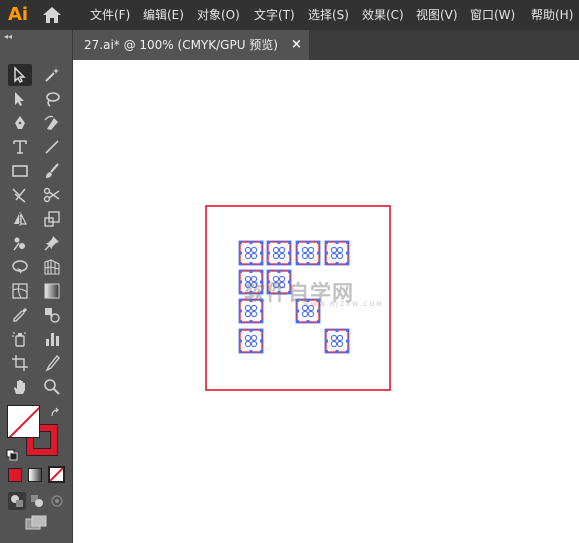 This screenshot has width=579, height=543. What do you see at coordinates (18, 14) in the screenshot?
I see `app-logo: Ai` at bounding box center [18, 14].